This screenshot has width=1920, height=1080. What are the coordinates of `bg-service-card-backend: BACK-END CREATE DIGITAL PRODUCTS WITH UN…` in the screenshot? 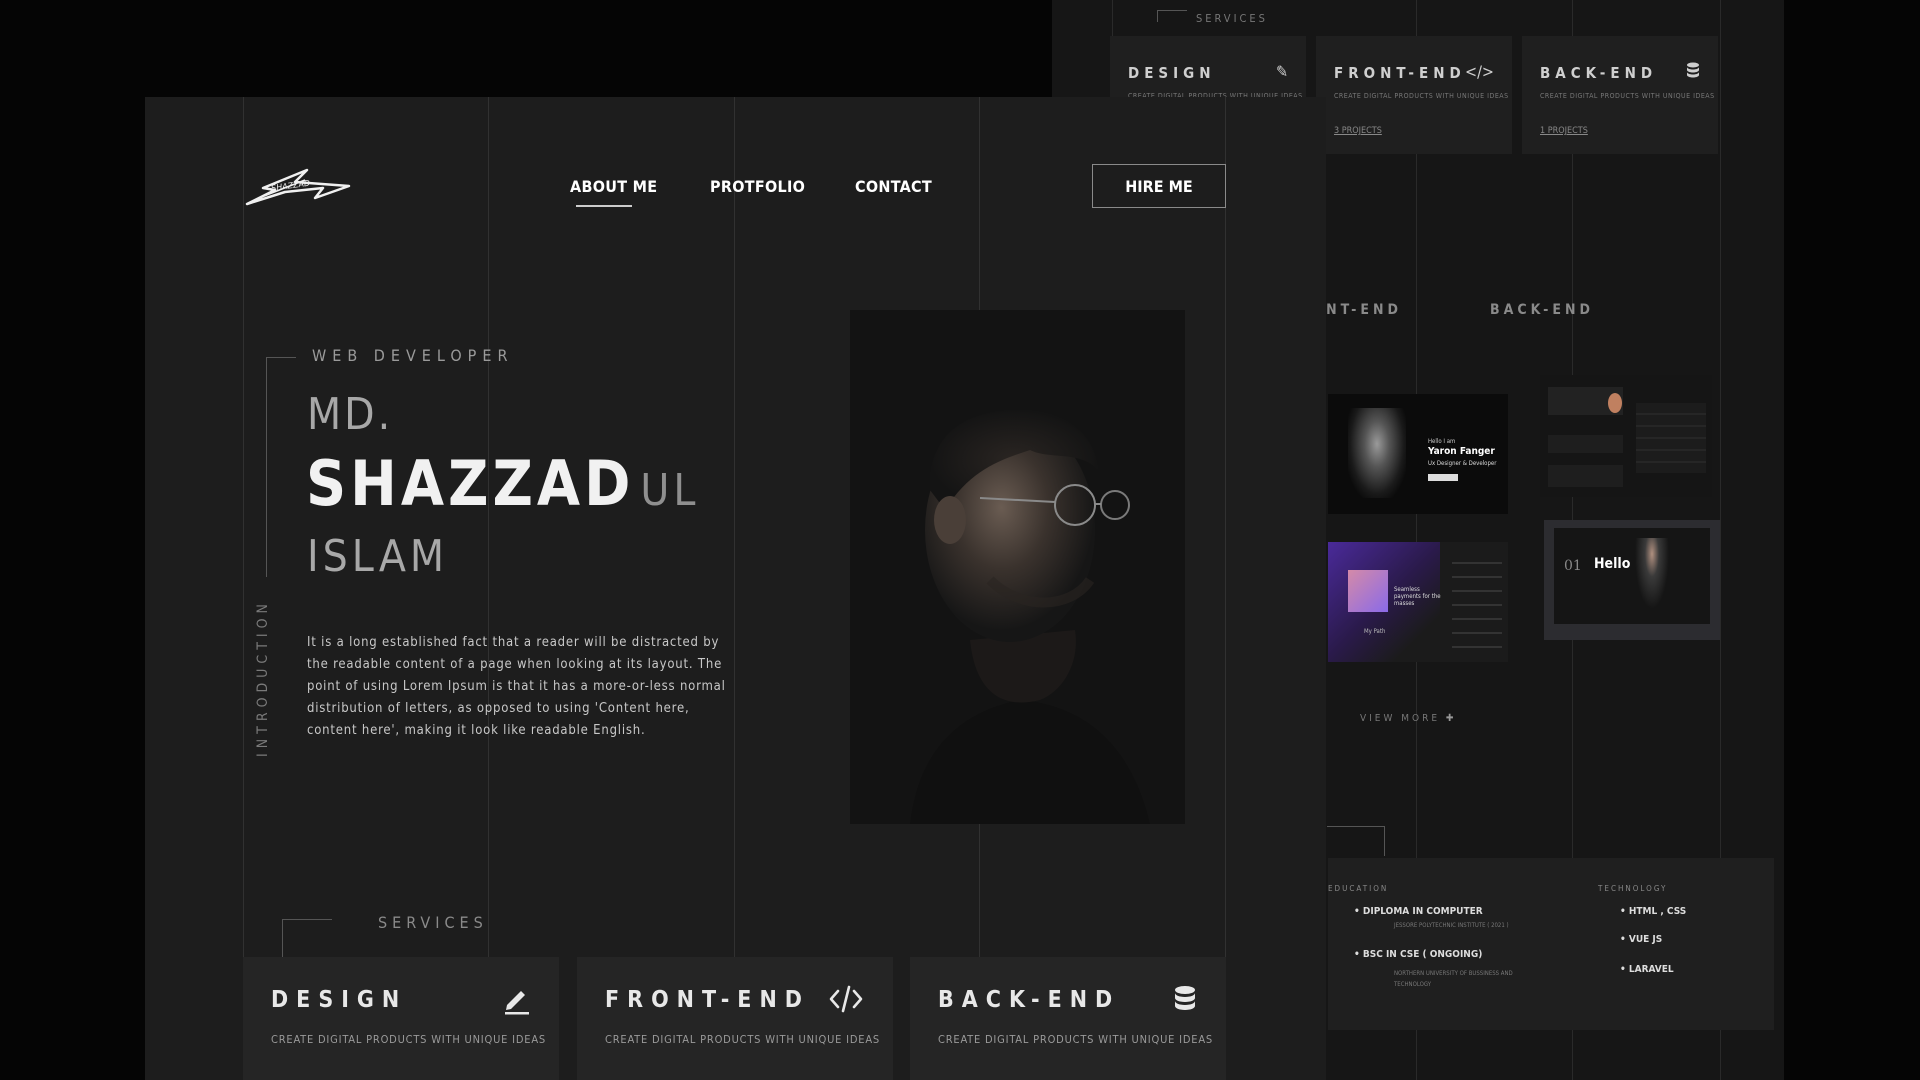 It's located at (1620, 95).